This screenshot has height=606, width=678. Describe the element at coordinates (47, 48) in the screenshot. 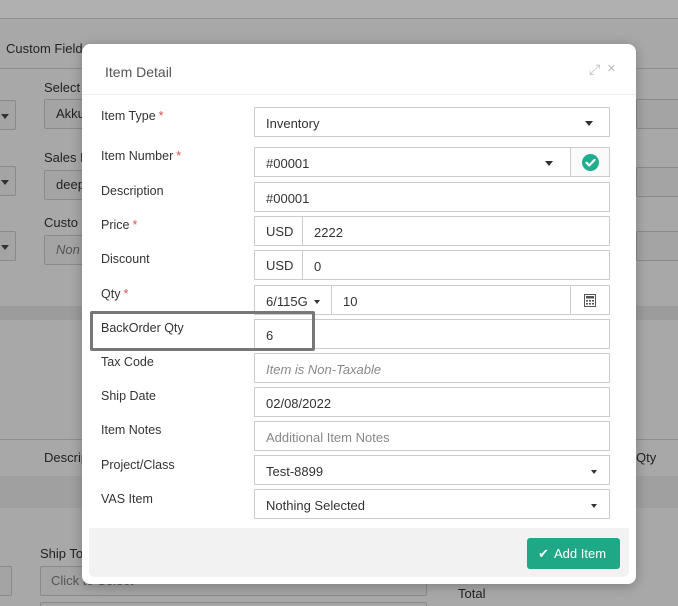

I see `tab-custom-fields: Custom Fields` at that location.